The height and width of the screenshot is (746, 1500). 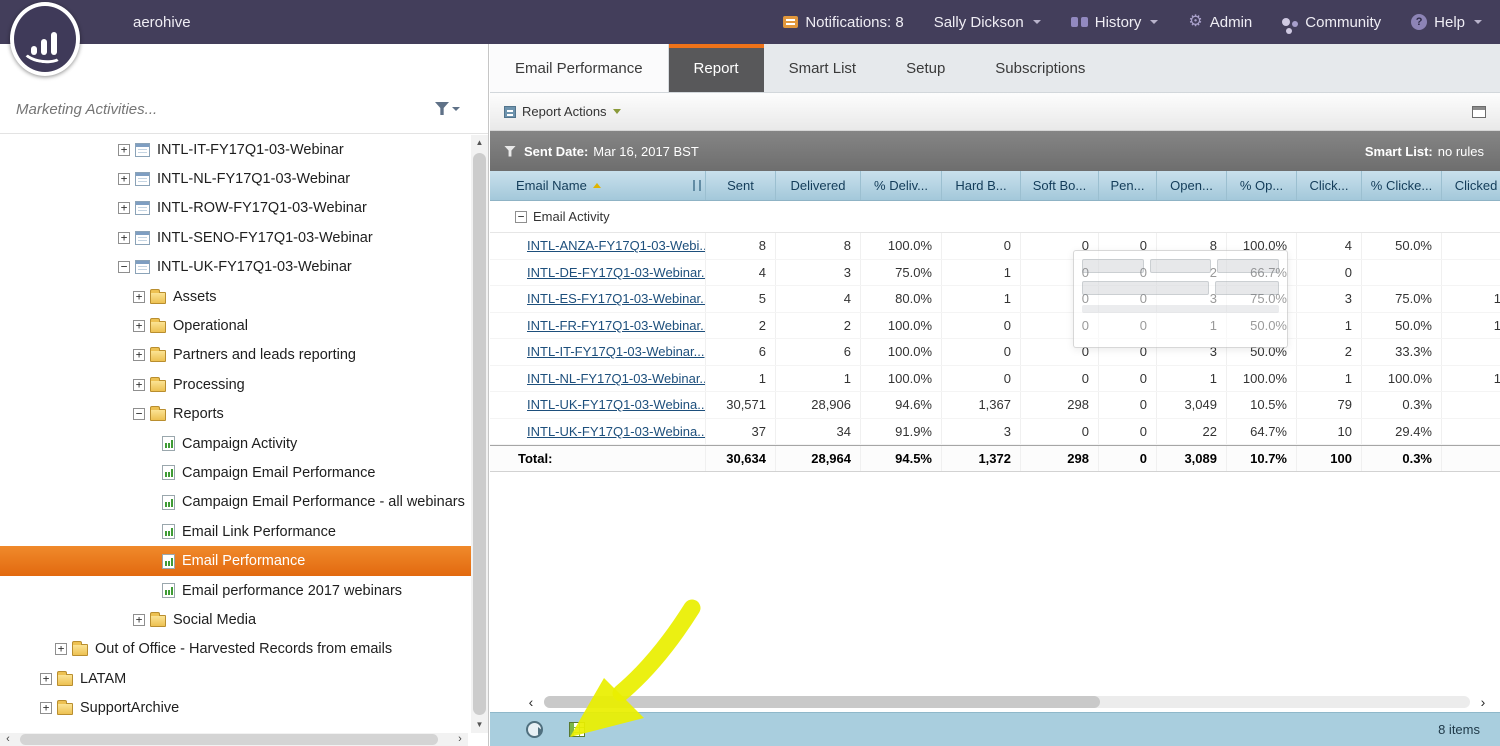 What do you see at coordinates (279, 472) in the screenshot?
I see `tree-item-label: Campaign Email Performance` at bounding box center [279, 472].